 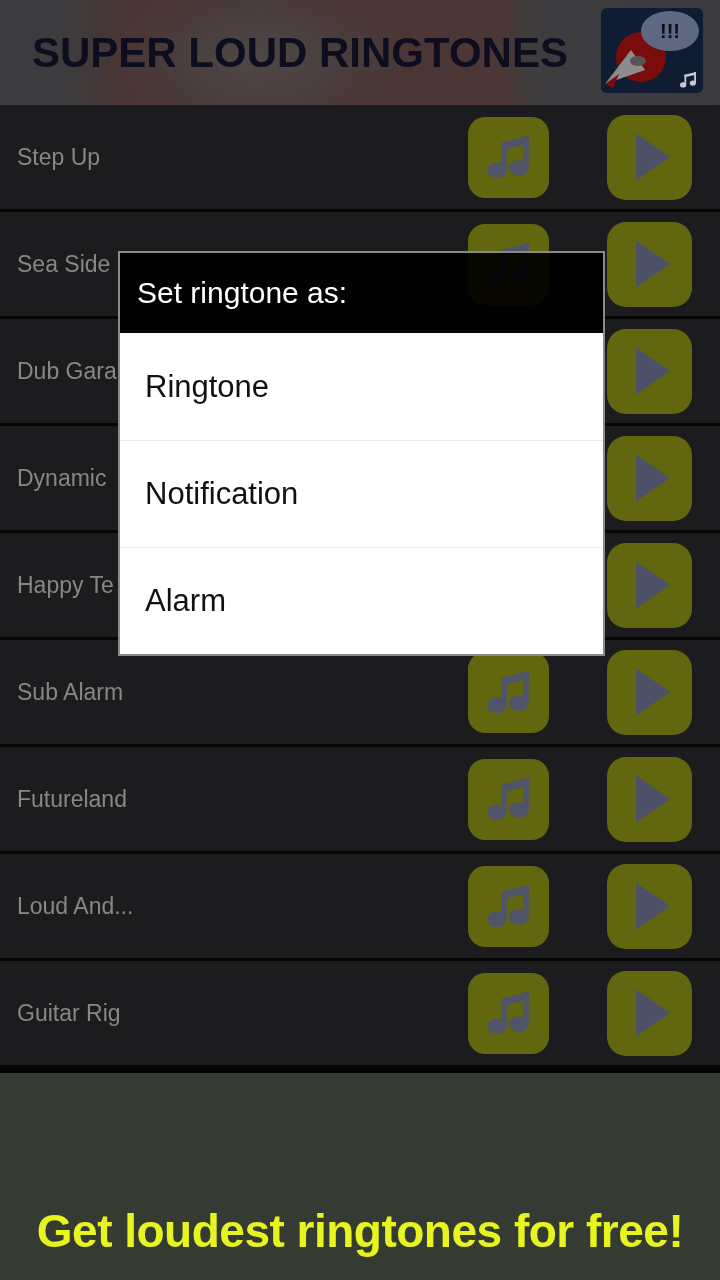 What do you see at coordinates (62, 478) in the screenshot?
I see `ringtone-title: Dynamic` at bounding box center [62, 478].